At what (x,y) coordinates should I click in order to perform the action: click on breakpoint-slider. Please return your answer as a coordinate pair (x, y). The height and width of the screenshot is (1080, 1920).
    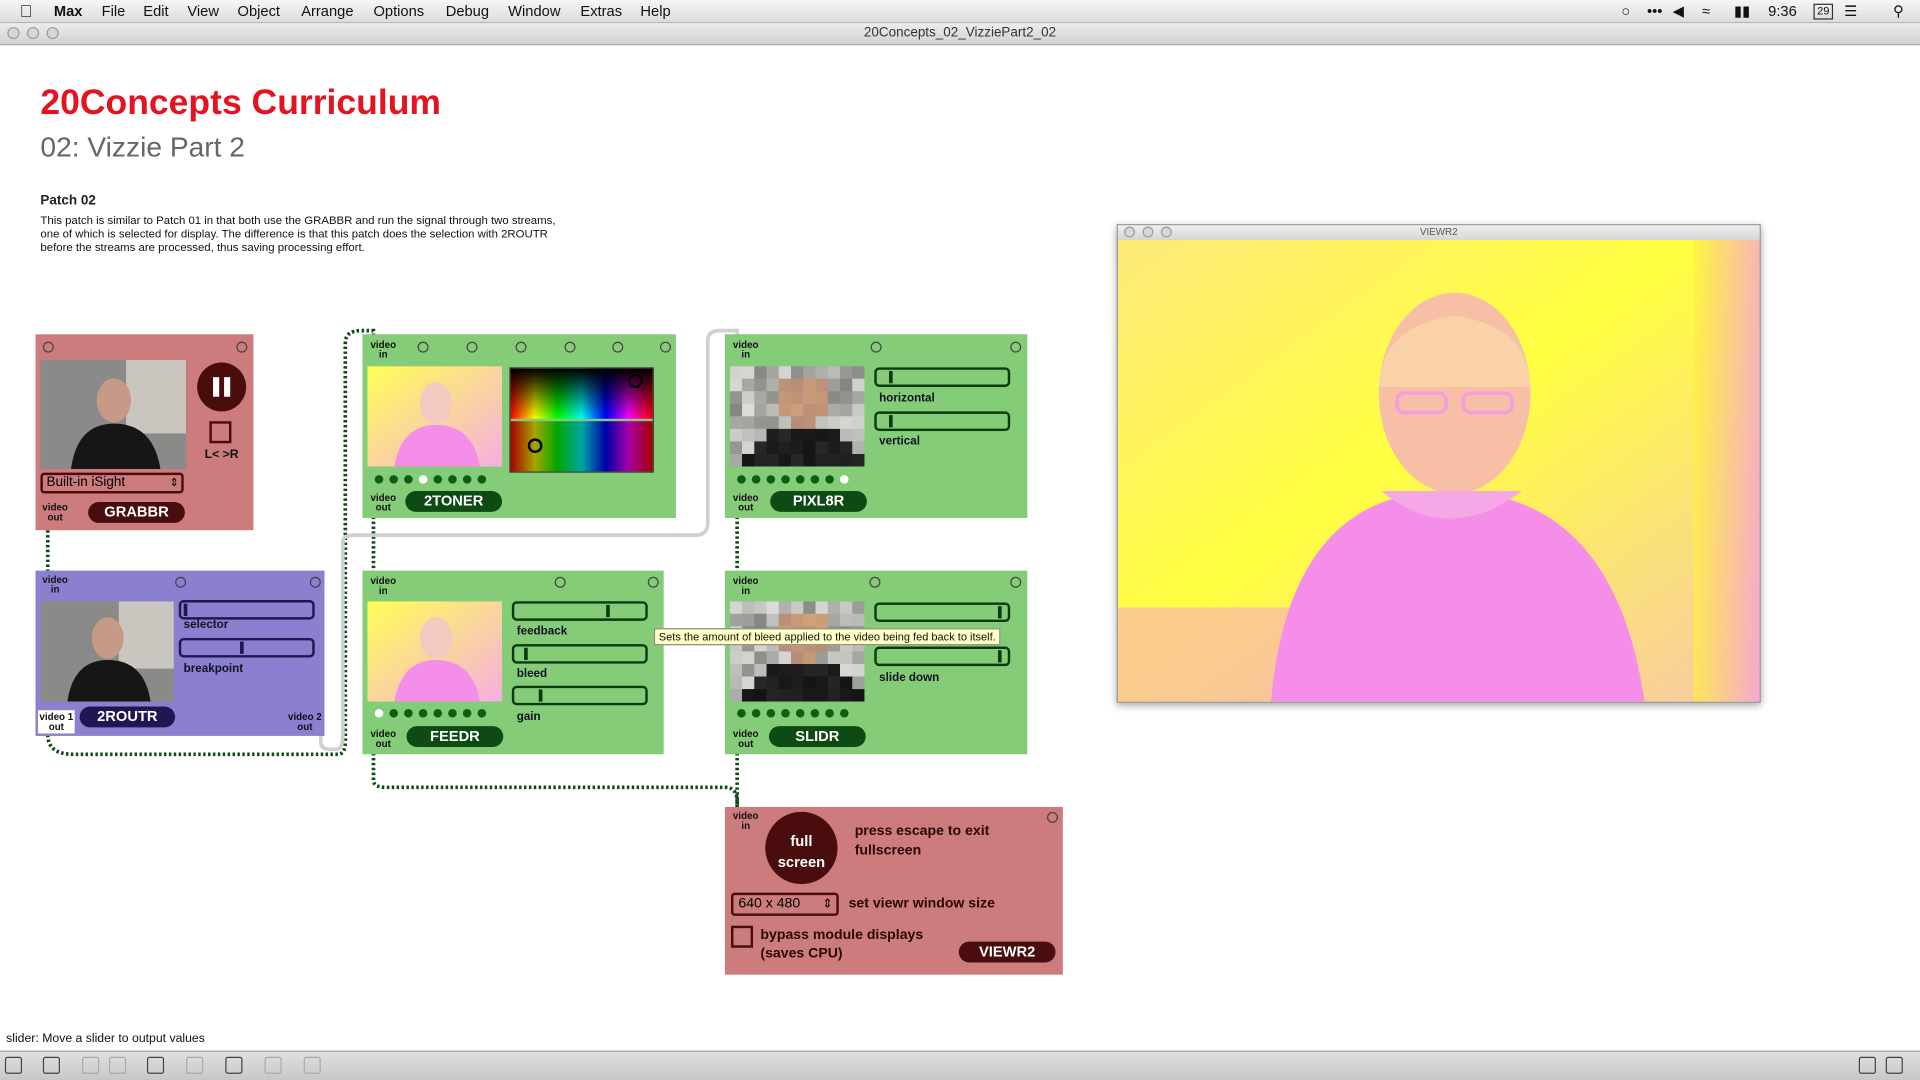
    Looking at the image, I should click on (246, 647).